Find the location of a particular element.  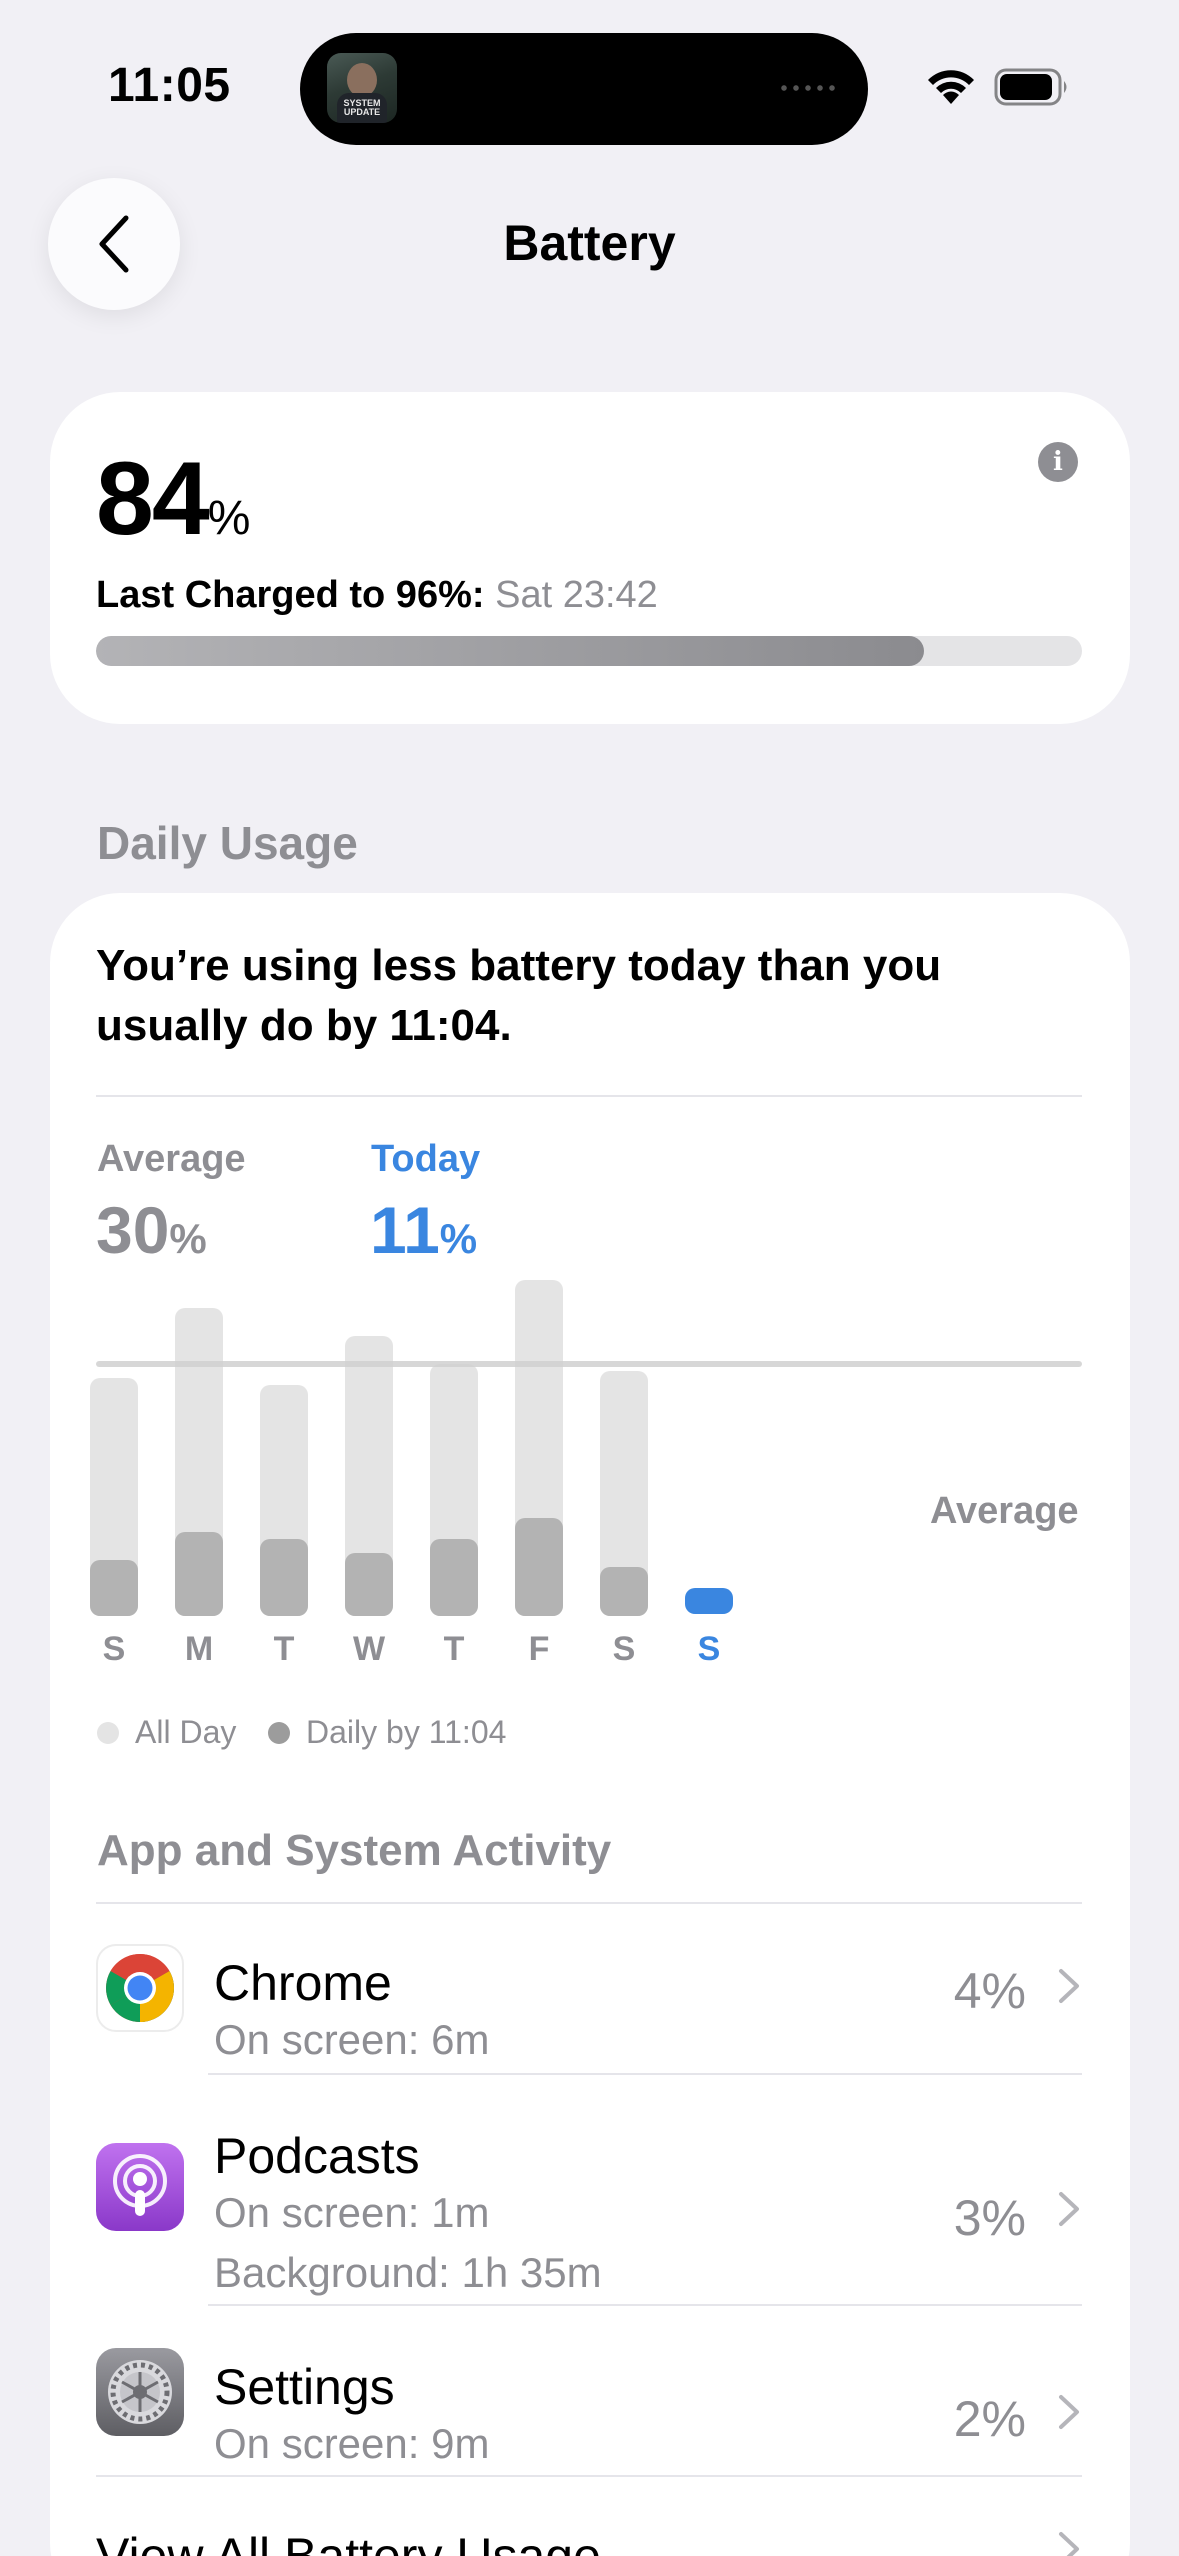

podcasts-icon is located at coordinates (140, 2187).